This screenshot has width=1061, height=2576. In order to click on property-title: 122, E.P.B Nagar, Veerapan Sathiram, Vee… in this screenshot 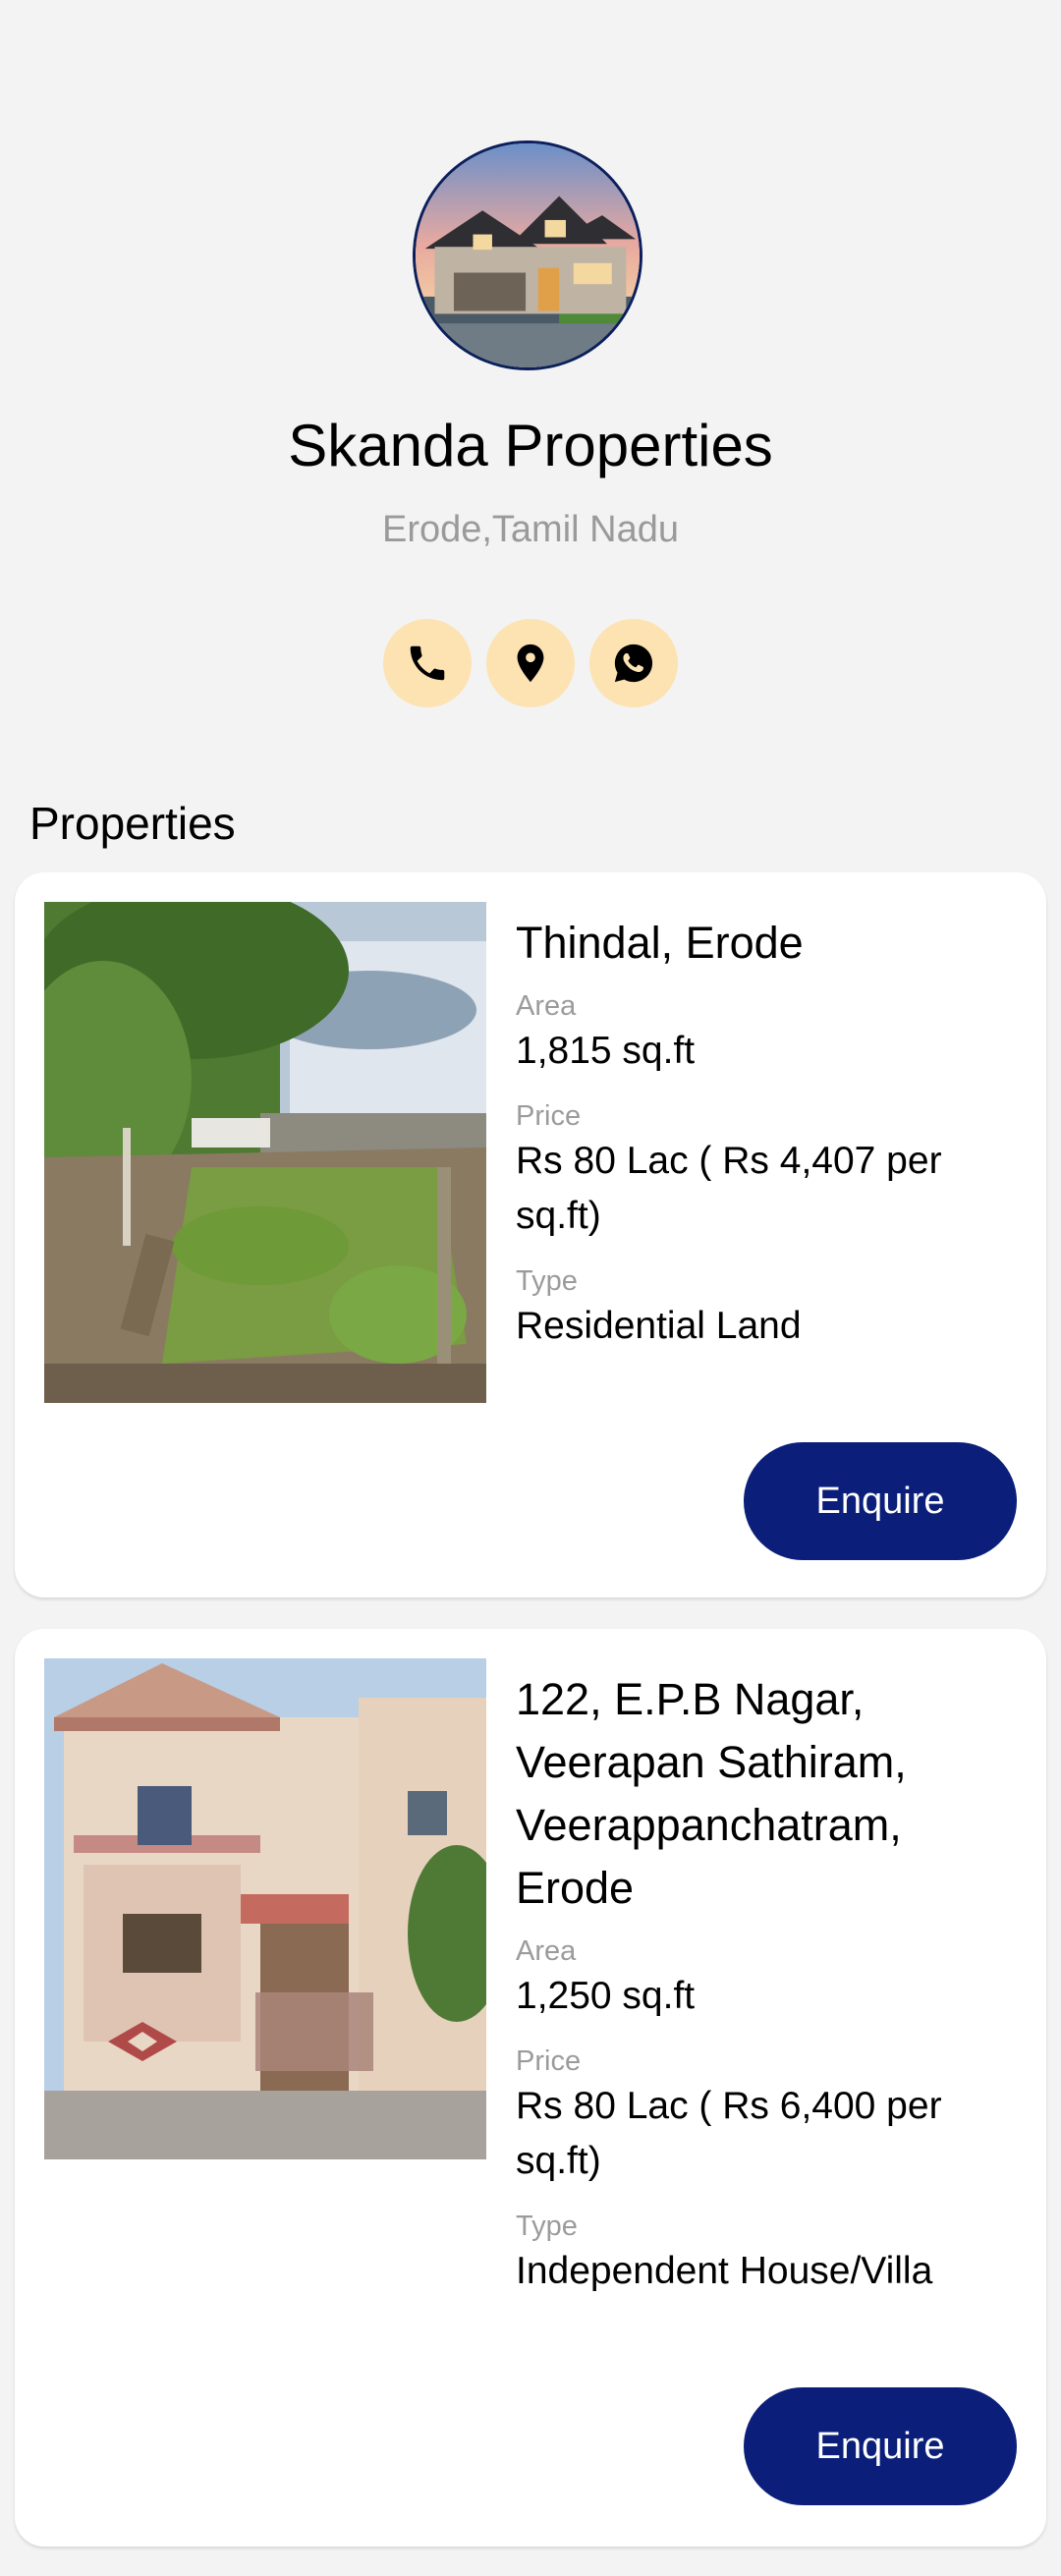, I will do `click(711, 1793)`.